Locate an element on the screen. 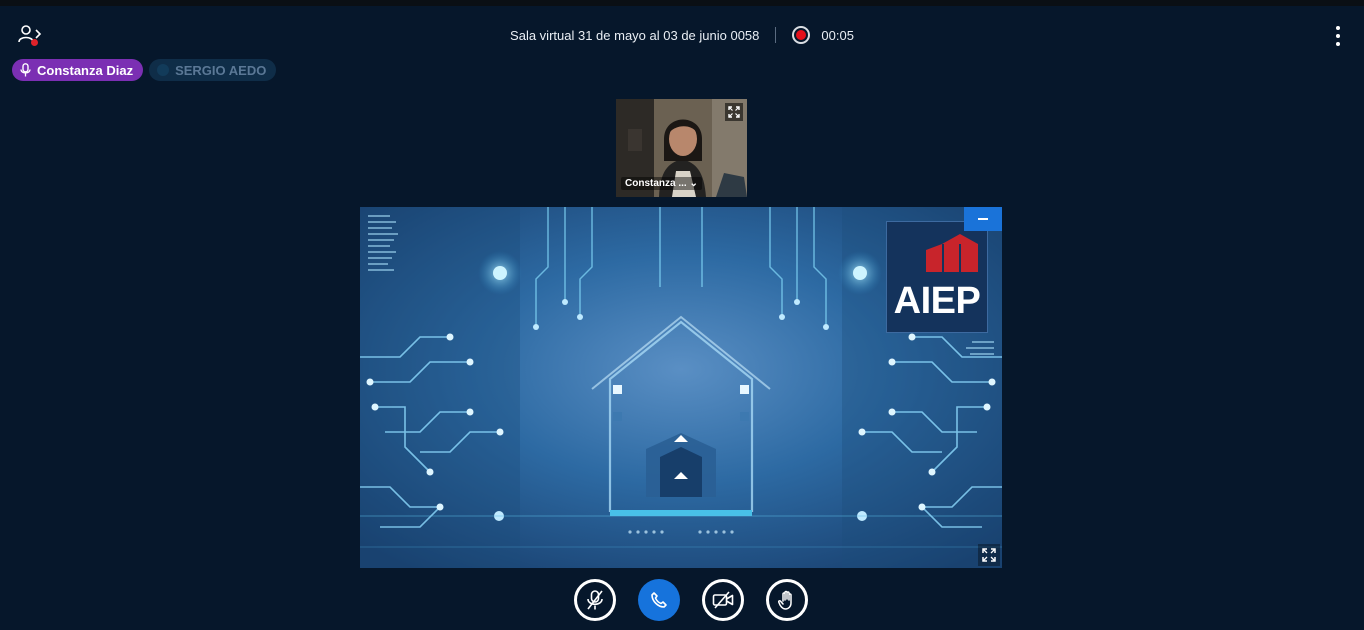 Image resolution: width=1364 pixels, height=630 pixels. webcam-tile: Constanza ... ⌄ is located at coordinates (681, 148).